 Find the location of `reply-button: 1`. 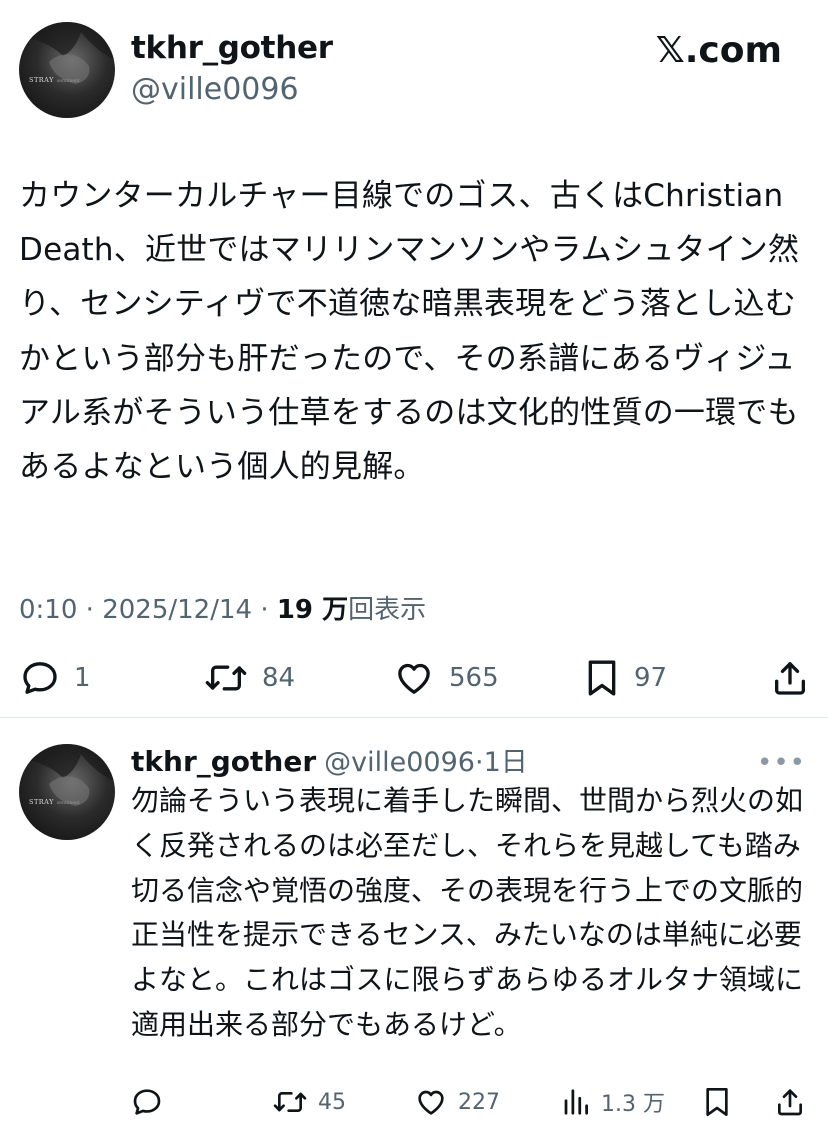

reply-button: 1 is located at coordinates (55, 678).